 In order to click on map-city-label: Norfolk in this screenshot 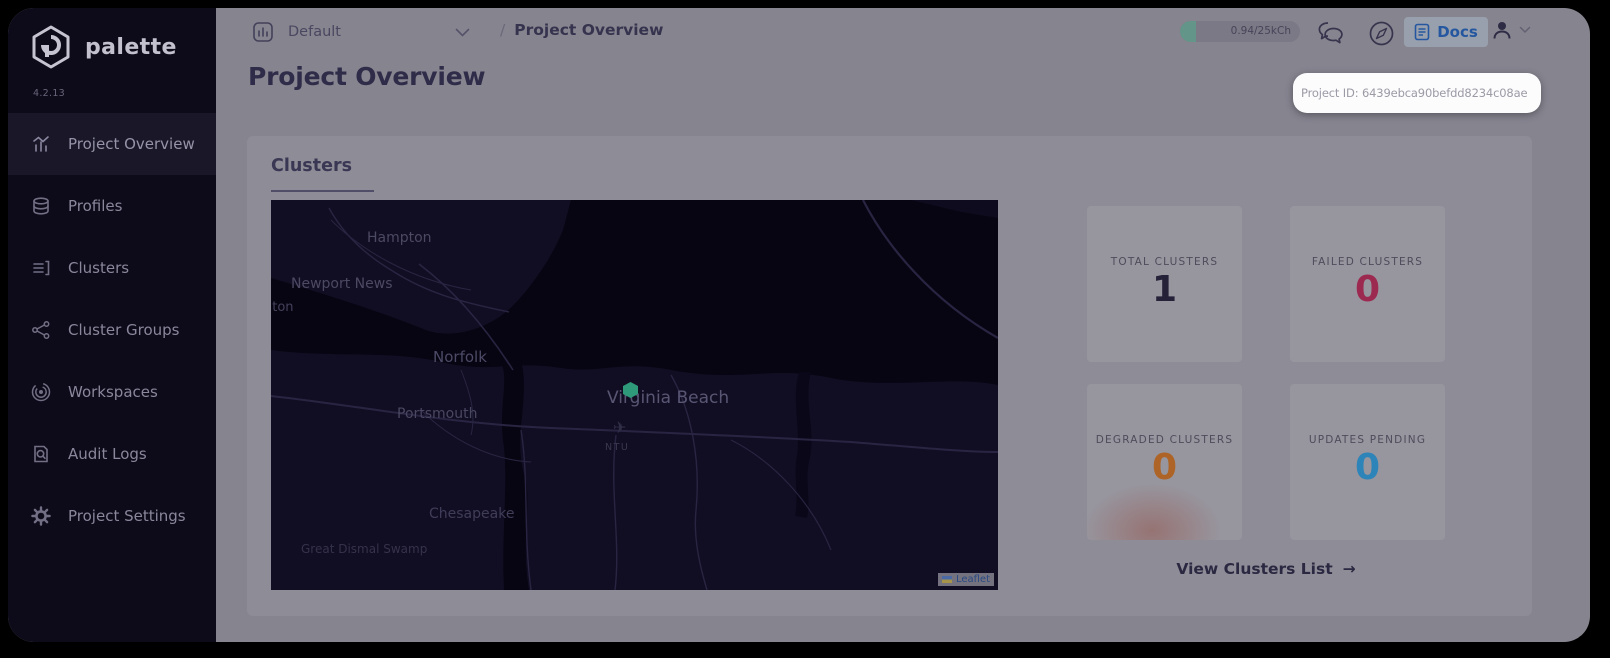, I will do `click(460, 357)`.